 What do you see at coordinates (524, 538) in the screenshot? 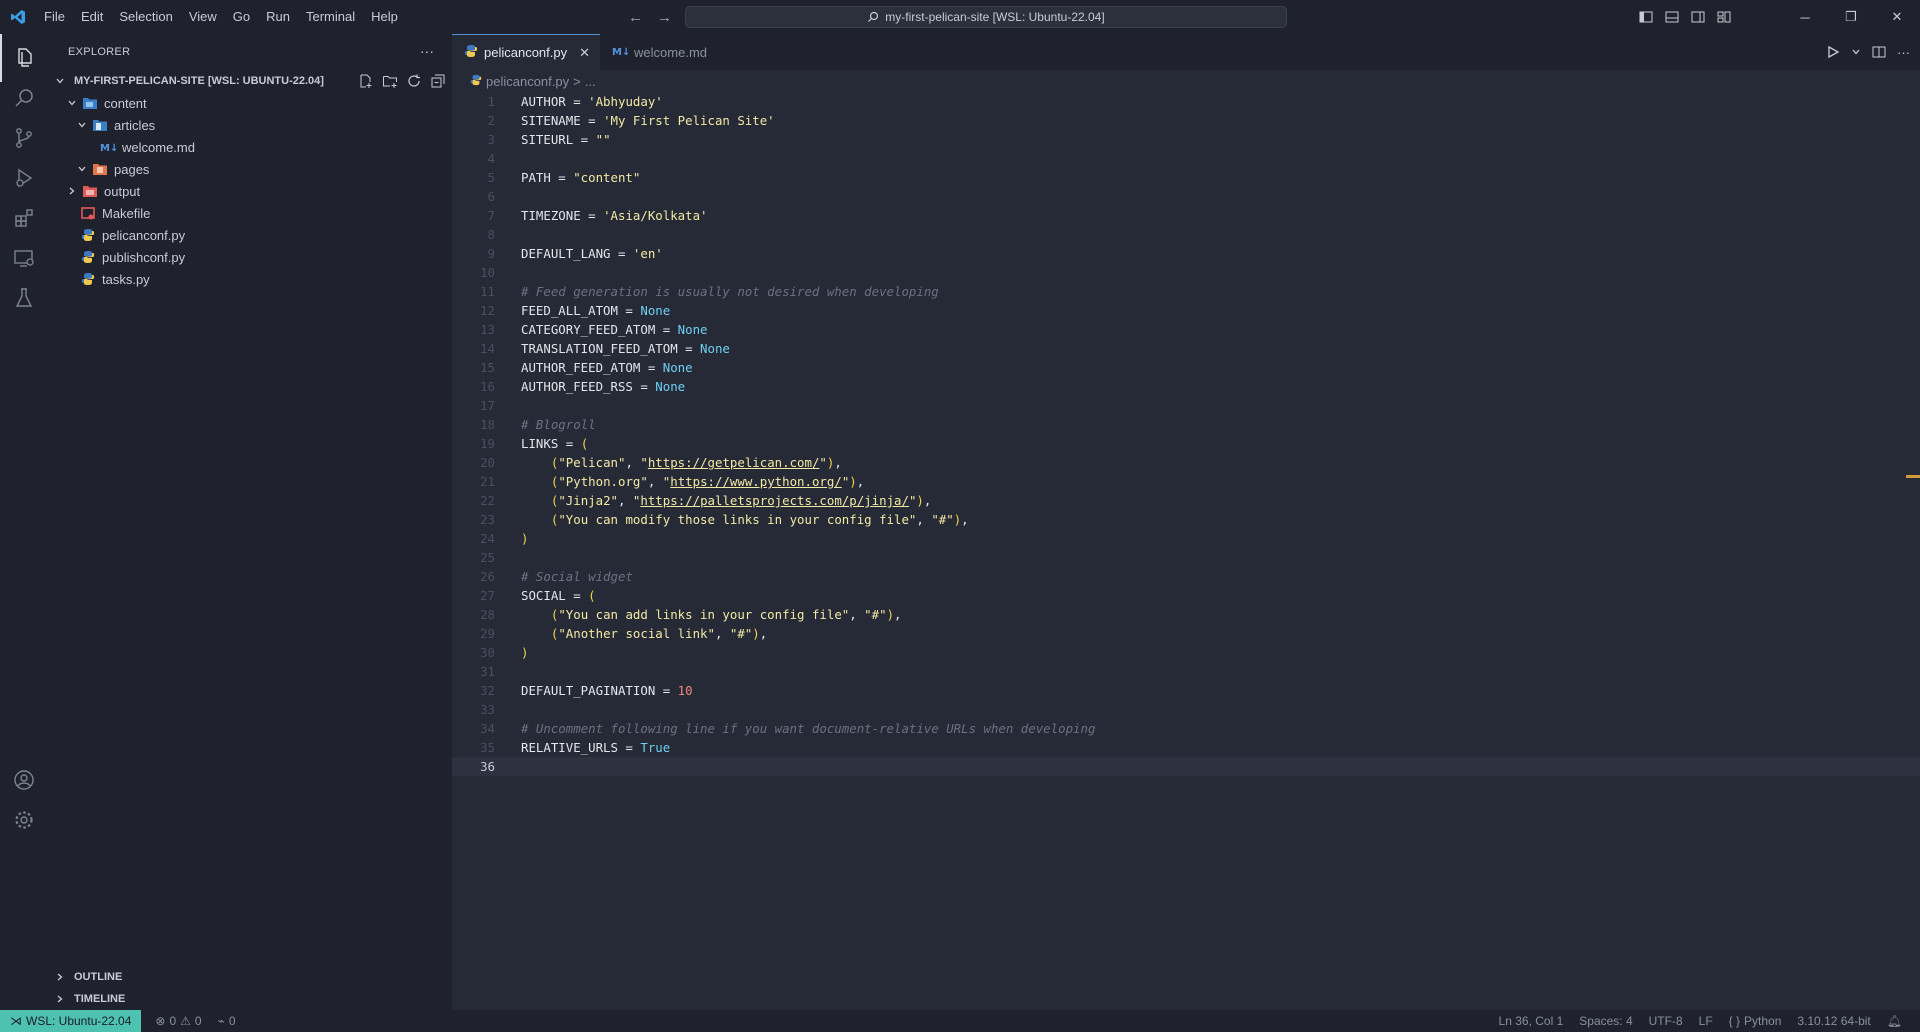
I see `code-text: )` at bounding box center [524, 538].